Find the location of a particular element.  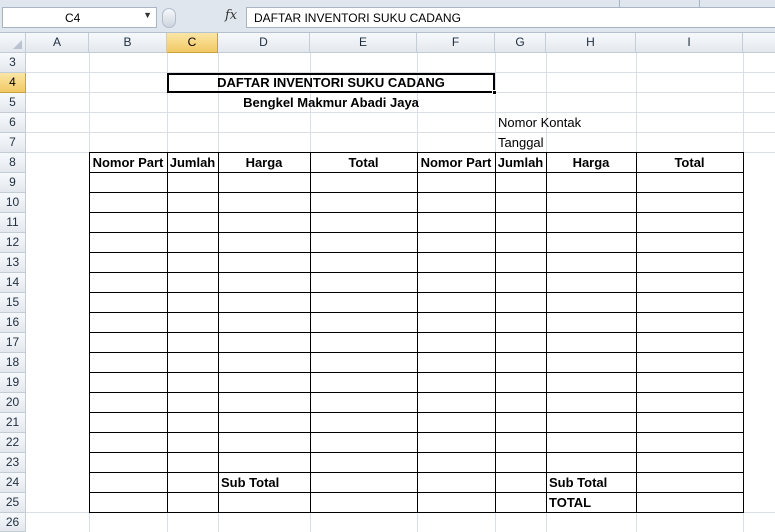

row-header-7: 7 is located at coordinates (13, 143).